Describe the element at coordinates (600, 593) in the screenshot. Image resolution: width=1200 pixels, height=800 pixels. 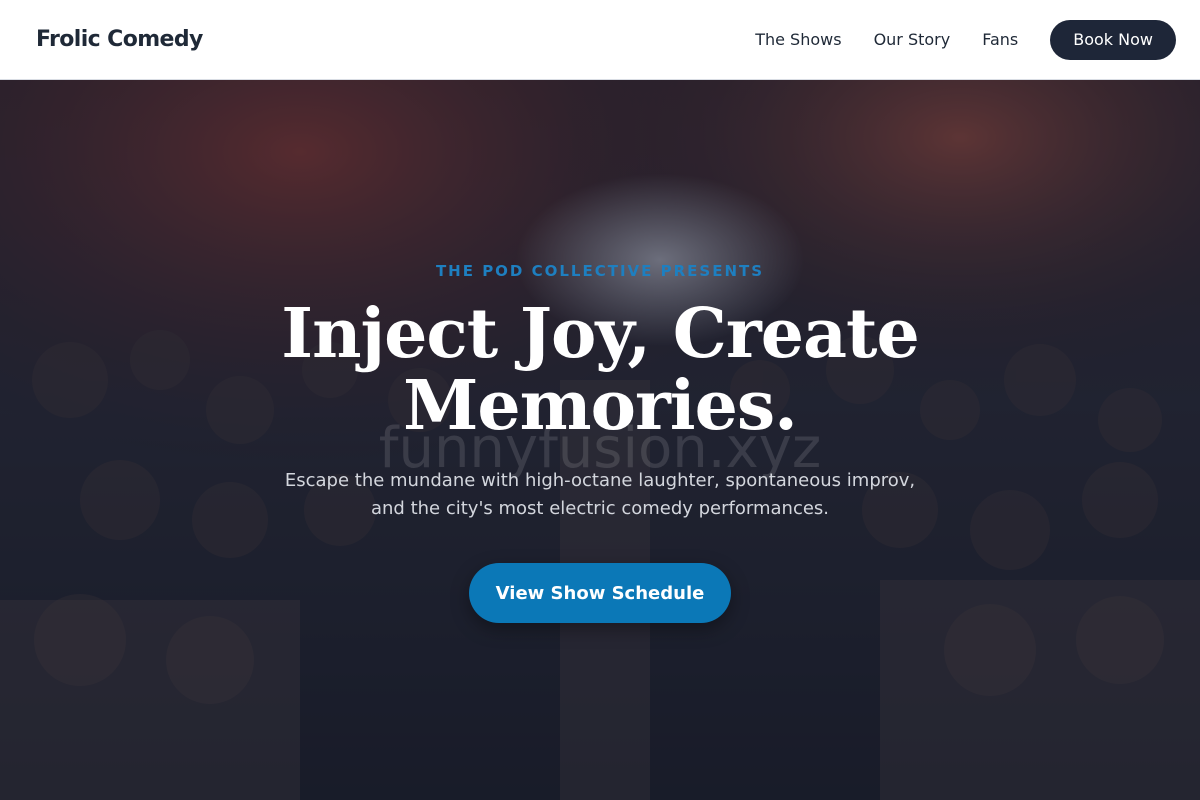
I see `view-show-schedule-button: View Show Schedule` at that location.